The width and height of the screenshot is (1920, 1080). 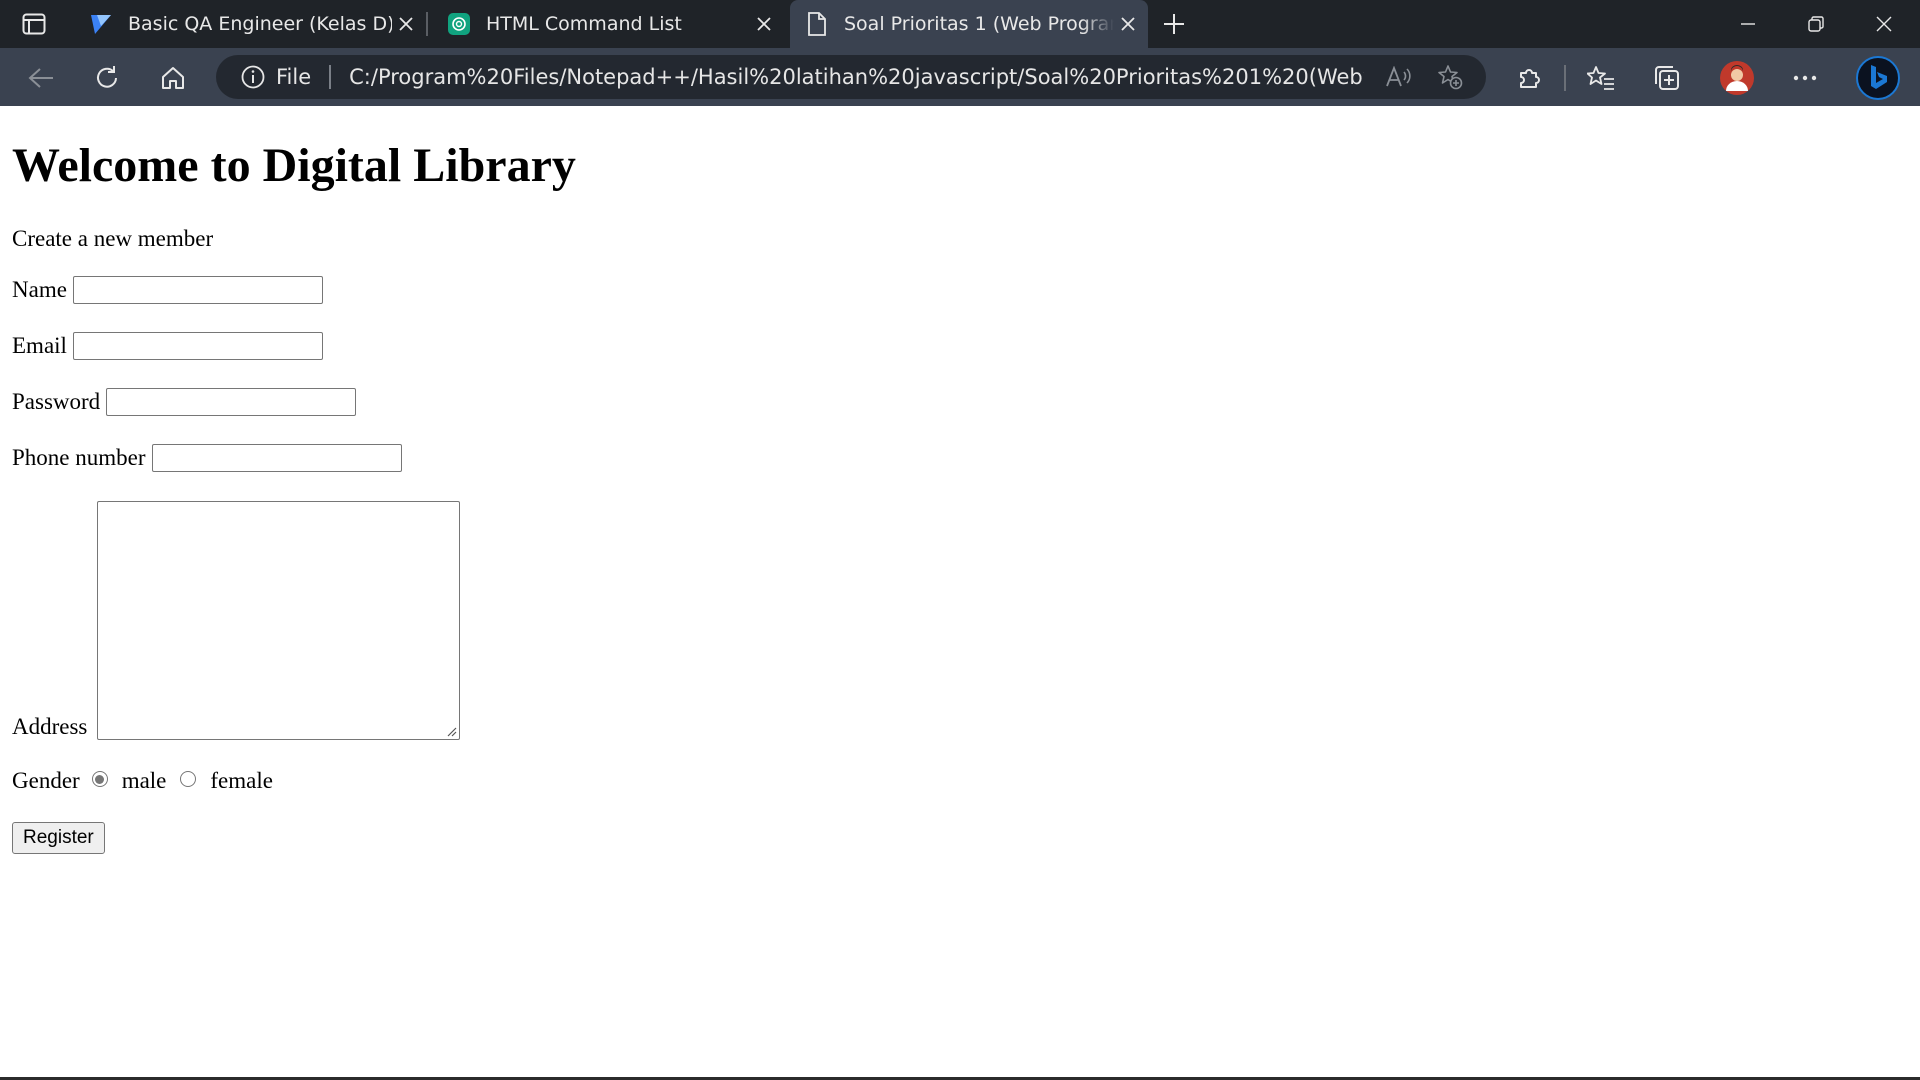 What do you see at coordinates (197, 346) in the screenshot?
I see `email-field` at bounding box center [197, 346].